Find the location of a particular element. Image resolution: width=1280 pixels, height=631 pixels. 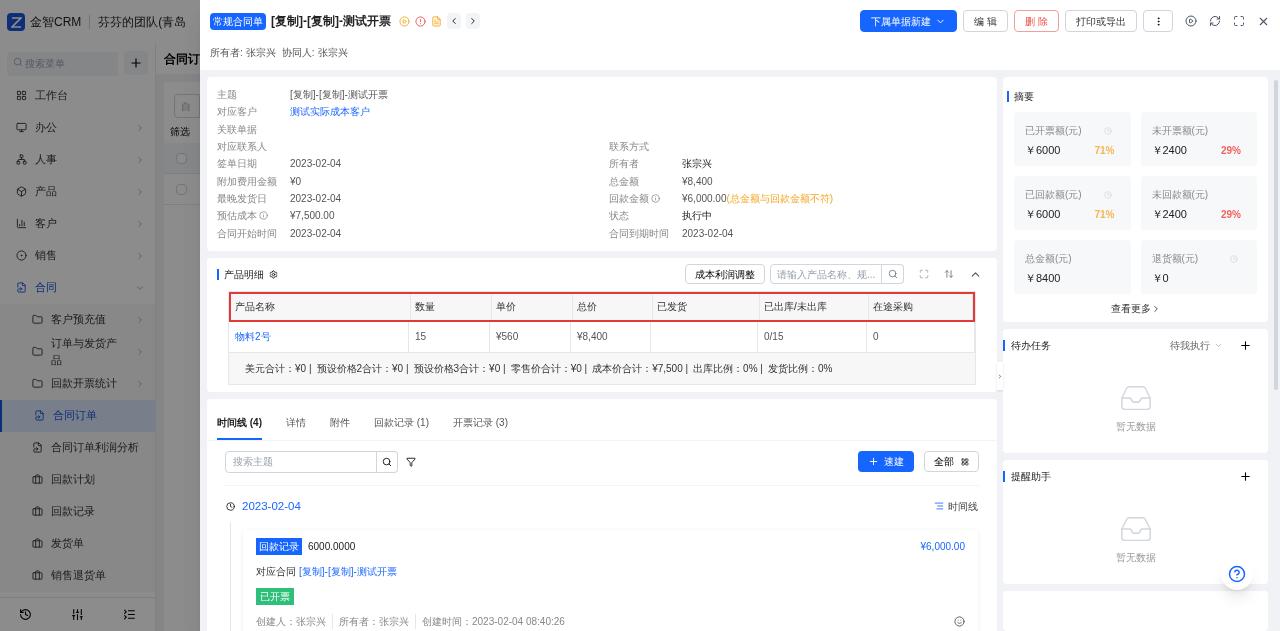

record-tag: 回款记录 is located at coordinates (279, 546).